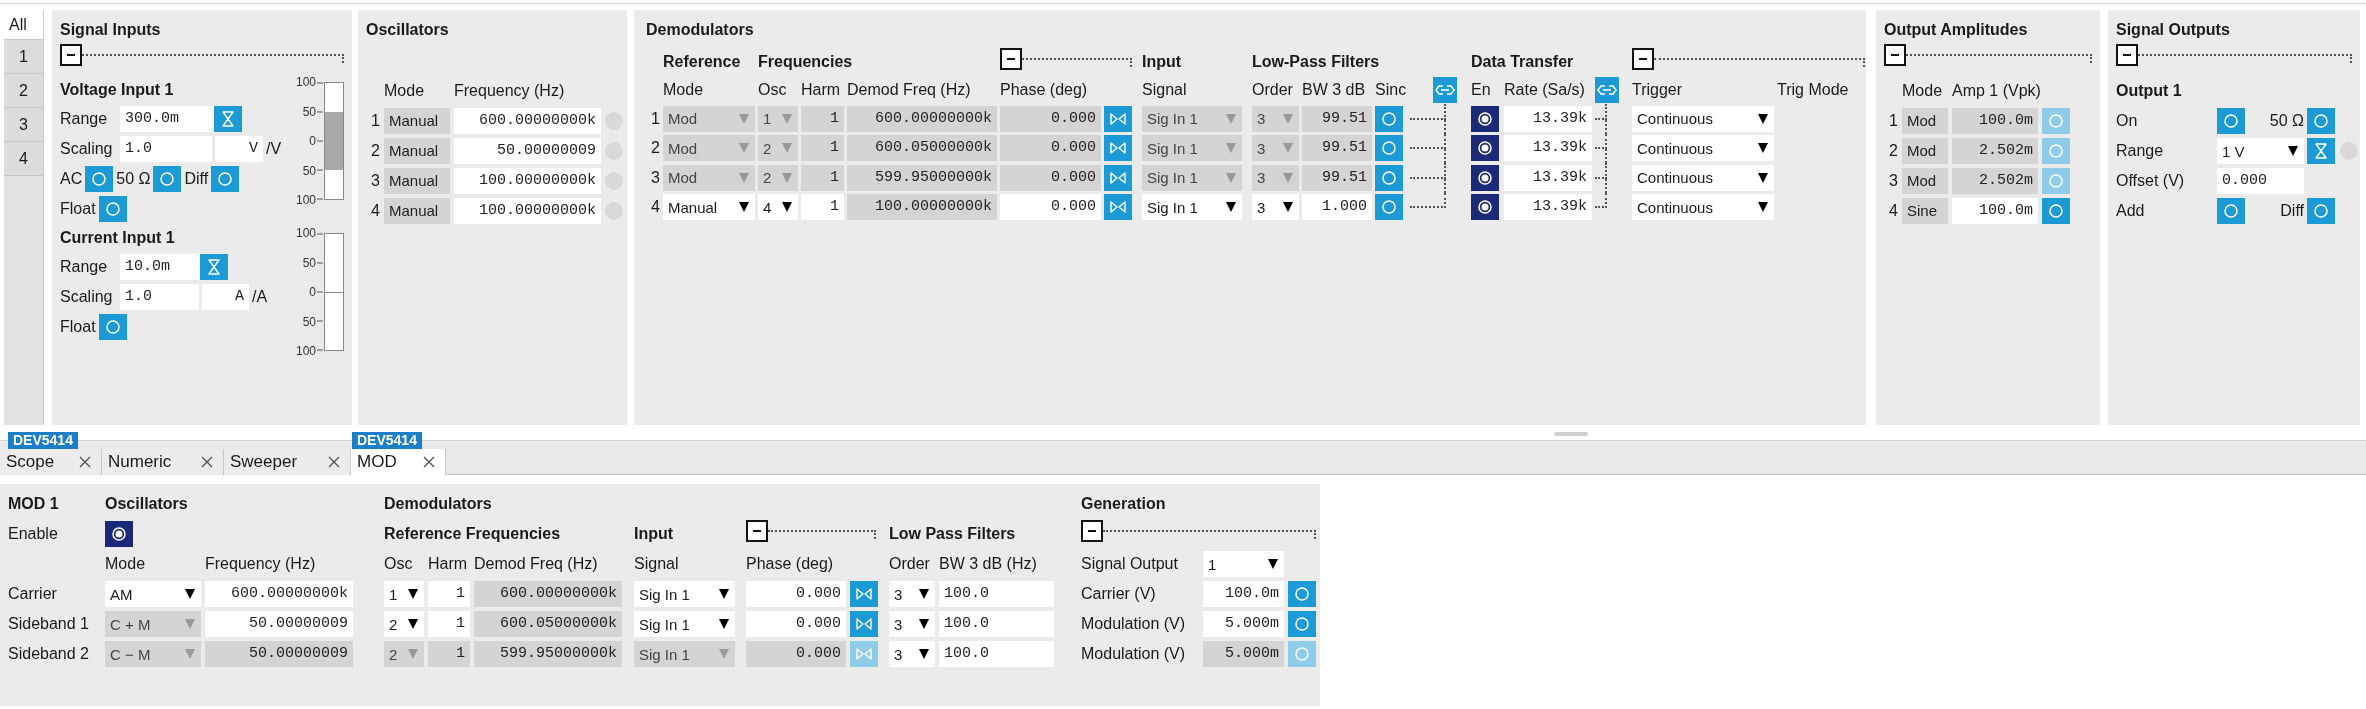  Describe the element at coordinates (778, 207) in the screenshot. I see `dropdown: 4` at that location.